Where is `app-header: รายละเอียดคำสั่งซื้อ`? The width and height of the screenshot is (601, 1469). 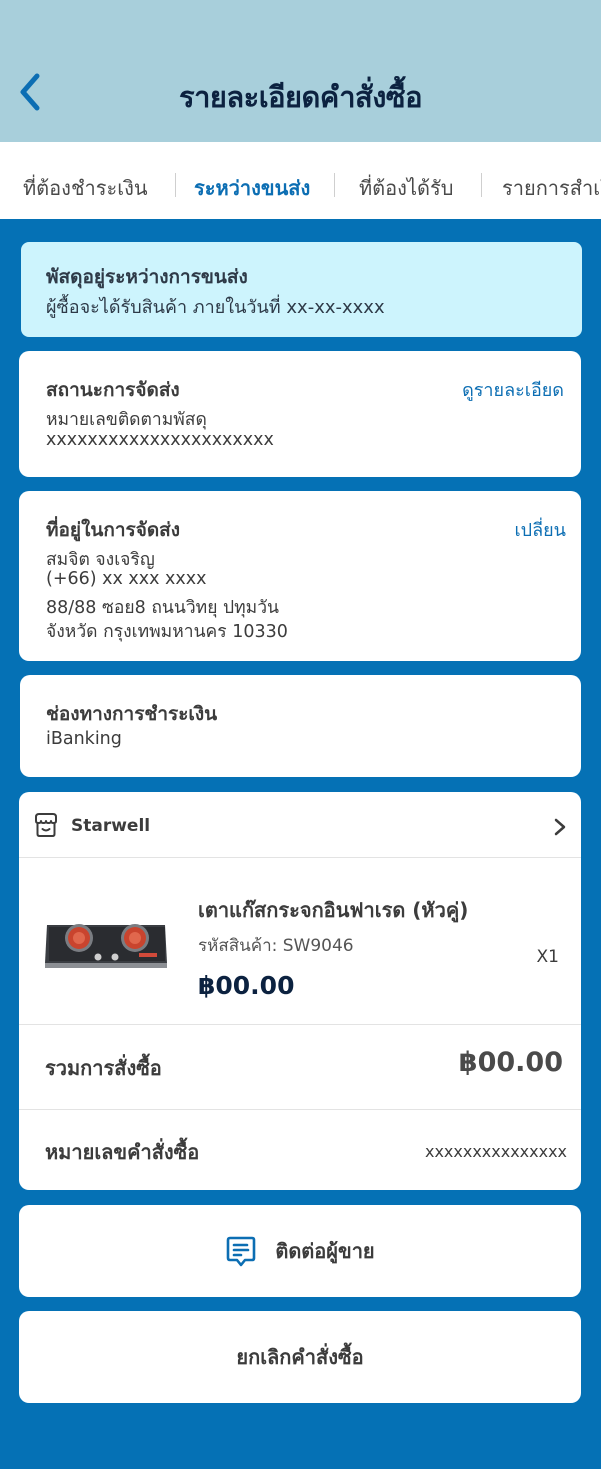
app-header: รายละเอียดคำสั่งซื้อ is located at coordinates (300, 71).